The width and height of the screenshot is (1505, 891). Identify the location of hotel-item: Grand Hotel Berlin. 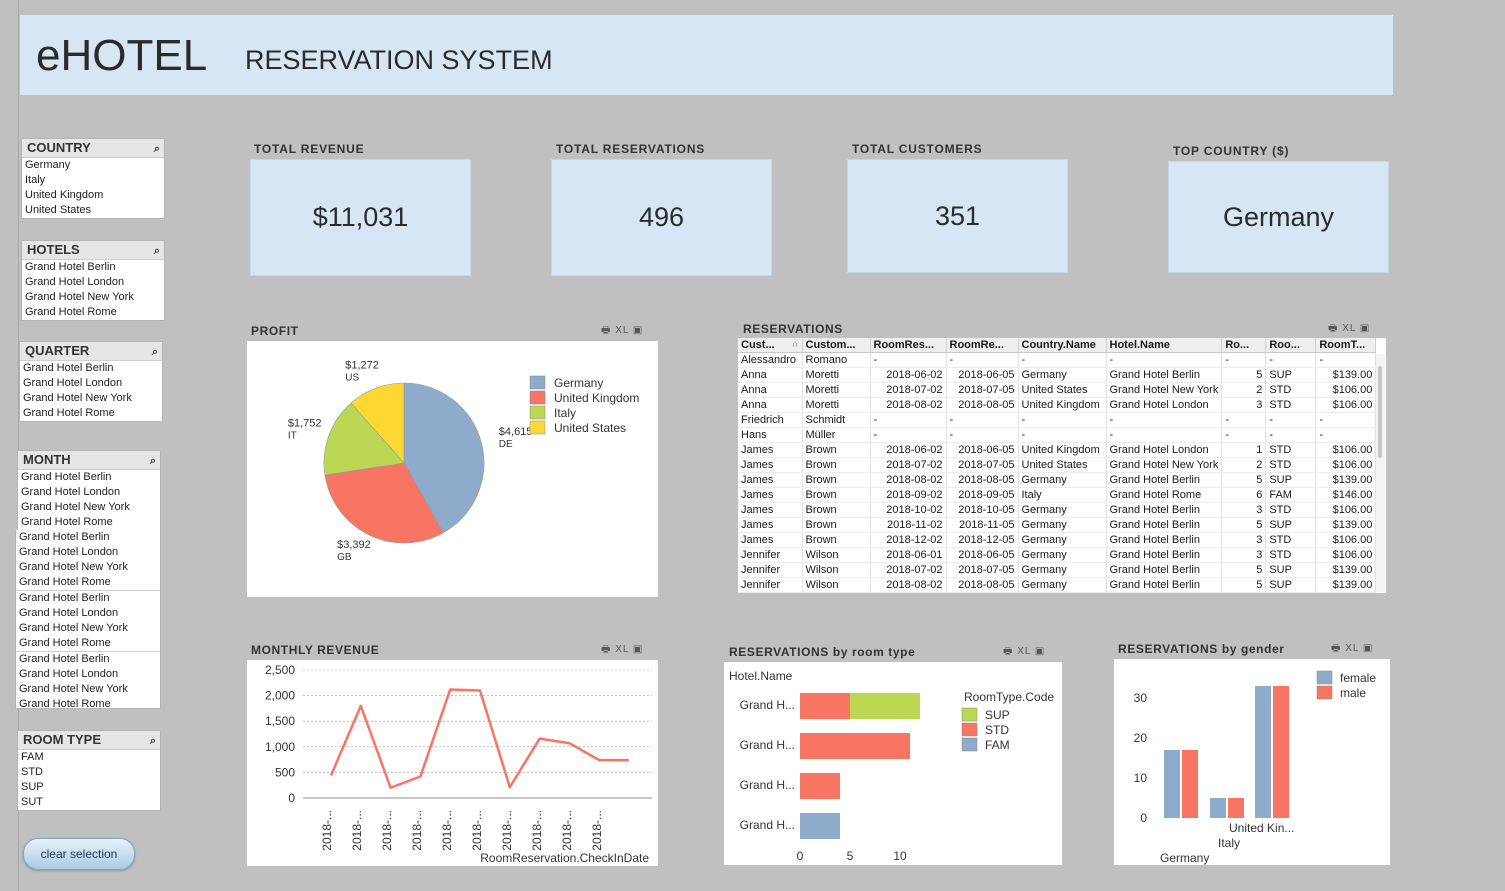
(93, 267).